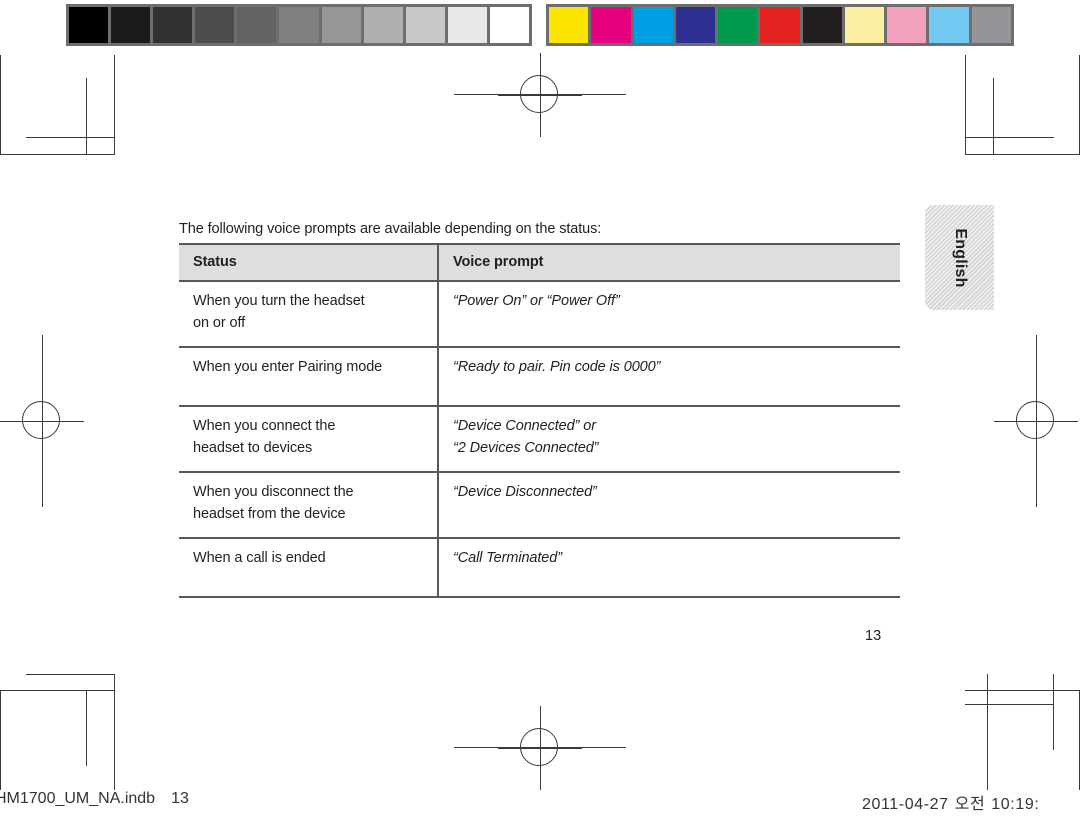 The width and height of the screenshot is (1080, 817). I want to click on crop-mark-bottom-left-tick, so click(86, 728).